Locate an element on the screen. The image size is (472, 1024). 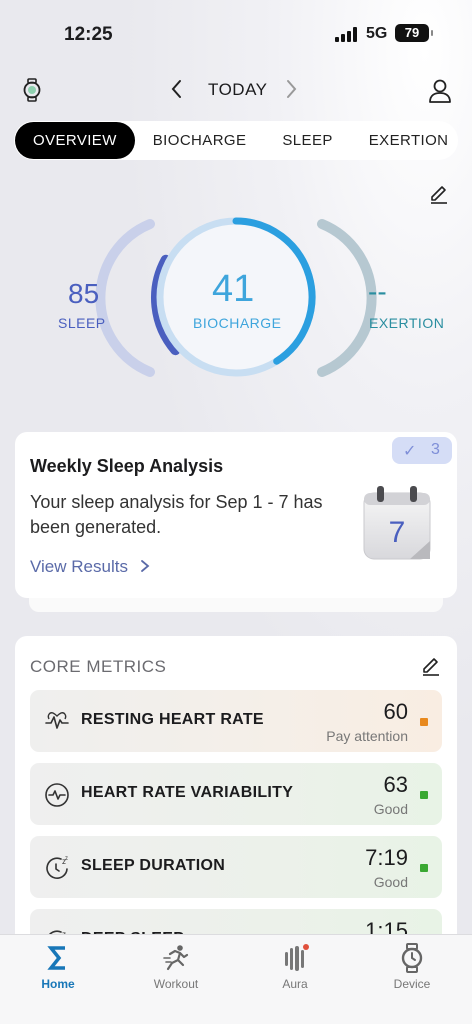
nav-aura: Aura is located at coordinates (295, 967).